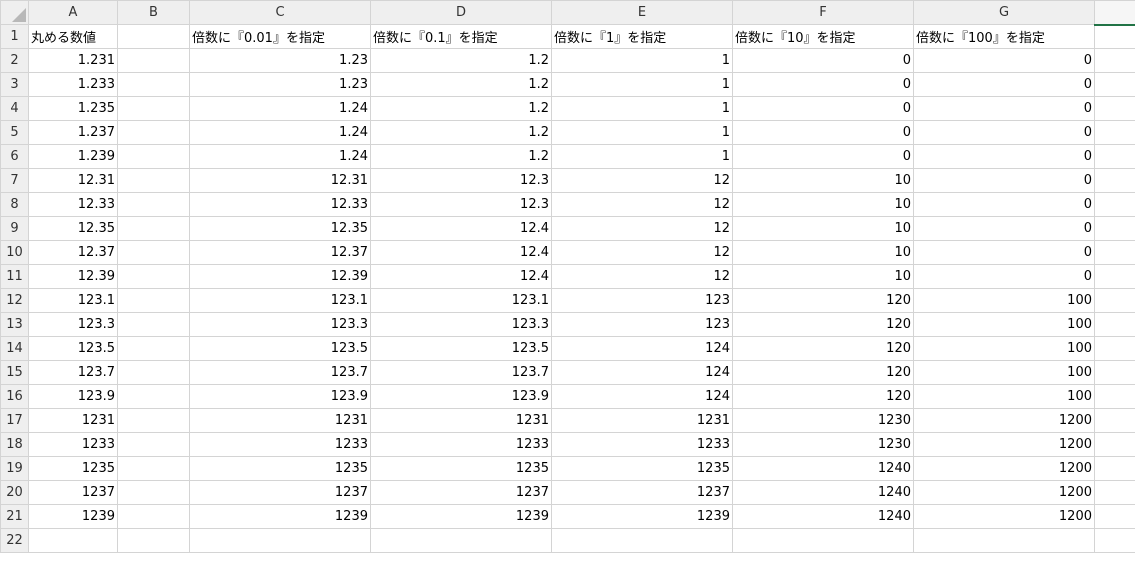 The image size is (1135, 569). I want to click on cell-b17, so click(153, 420).